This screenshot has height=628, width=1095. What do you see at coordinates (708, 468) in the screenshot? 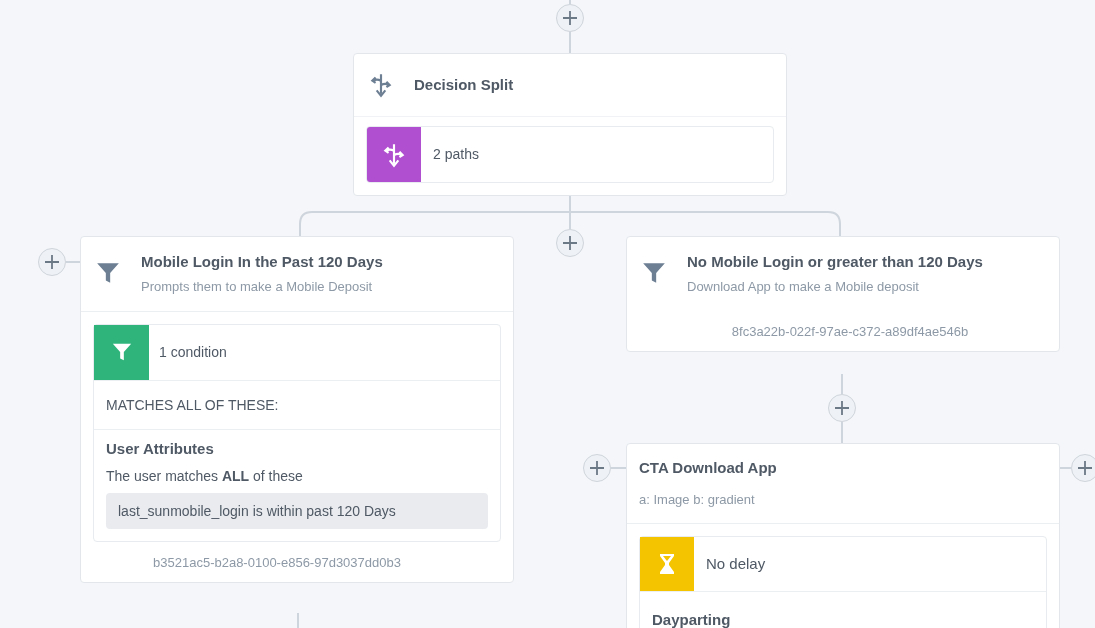
I see `node-title: CTA Download App` at bounding box center [708, 468].